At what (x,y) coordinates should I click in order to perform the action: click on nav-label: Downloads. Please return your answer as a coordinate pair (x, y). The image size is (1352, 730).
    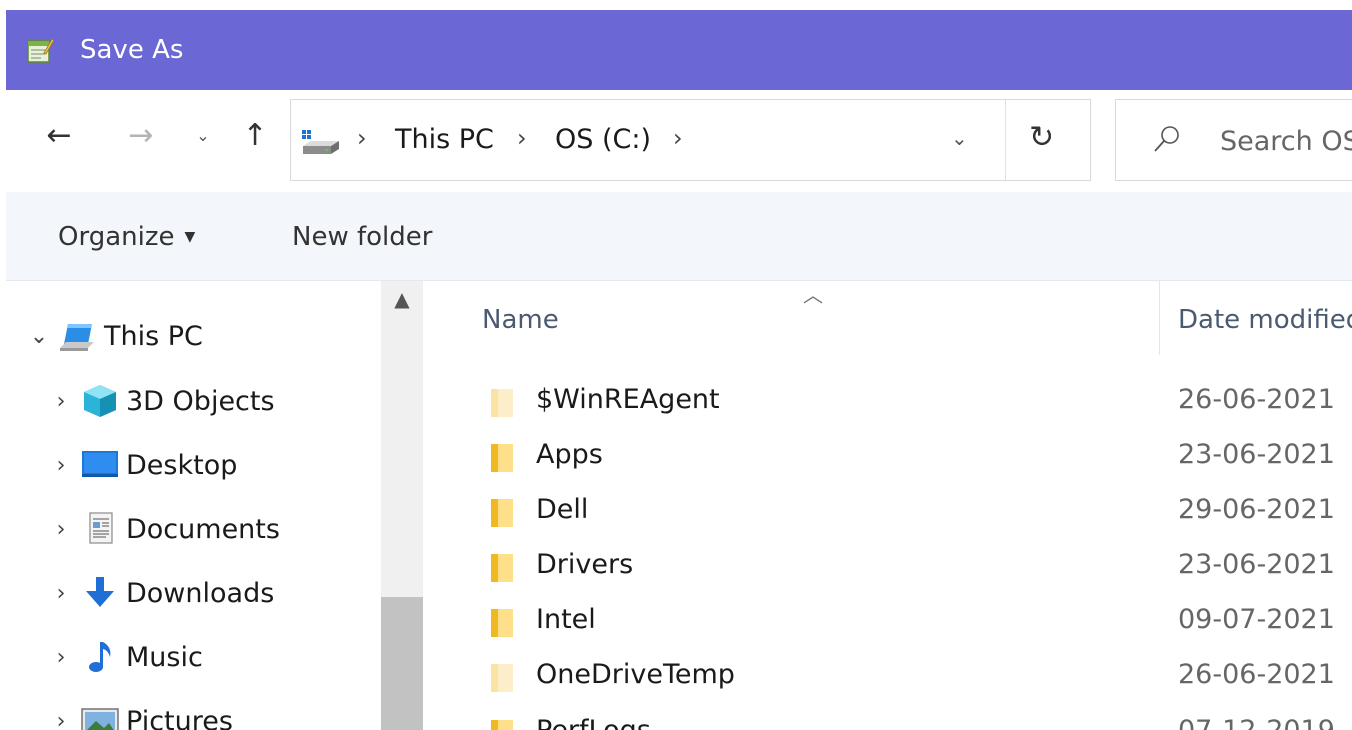
    Looking at the image, I should click on (200, 593).